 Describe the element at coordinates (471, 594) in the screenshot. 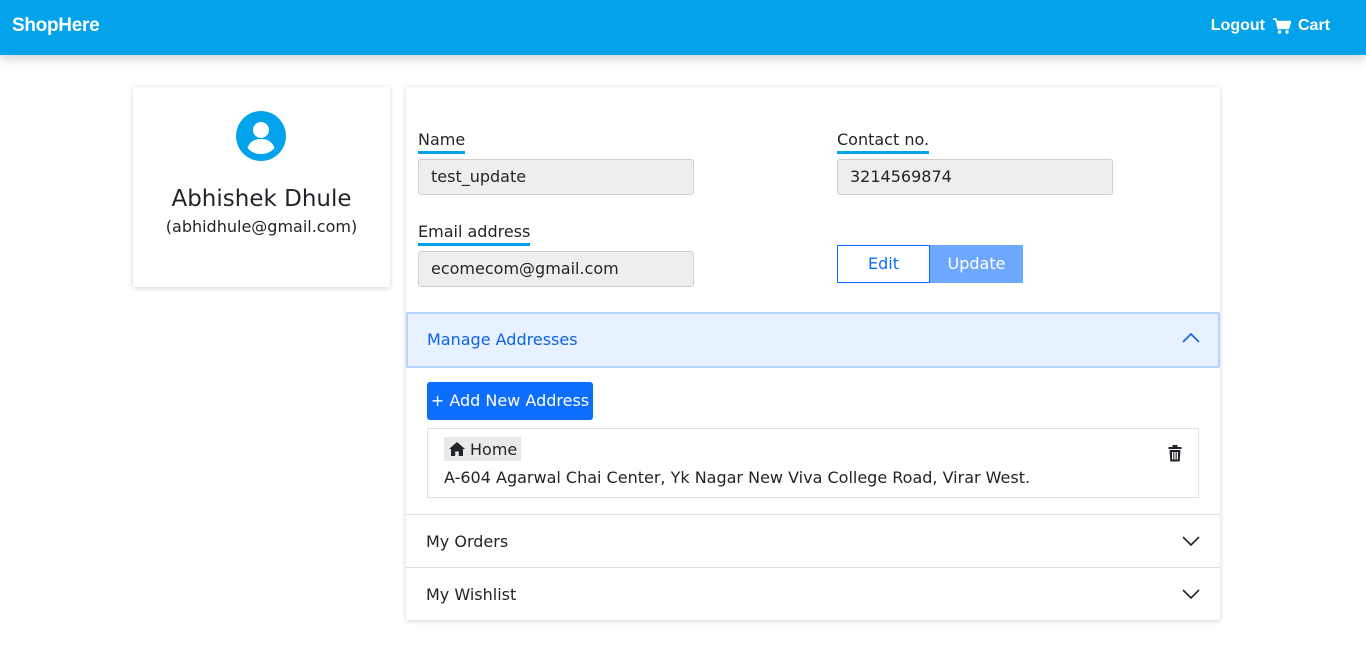

I see `my-wishlist-title: My Wishlist` at that location.